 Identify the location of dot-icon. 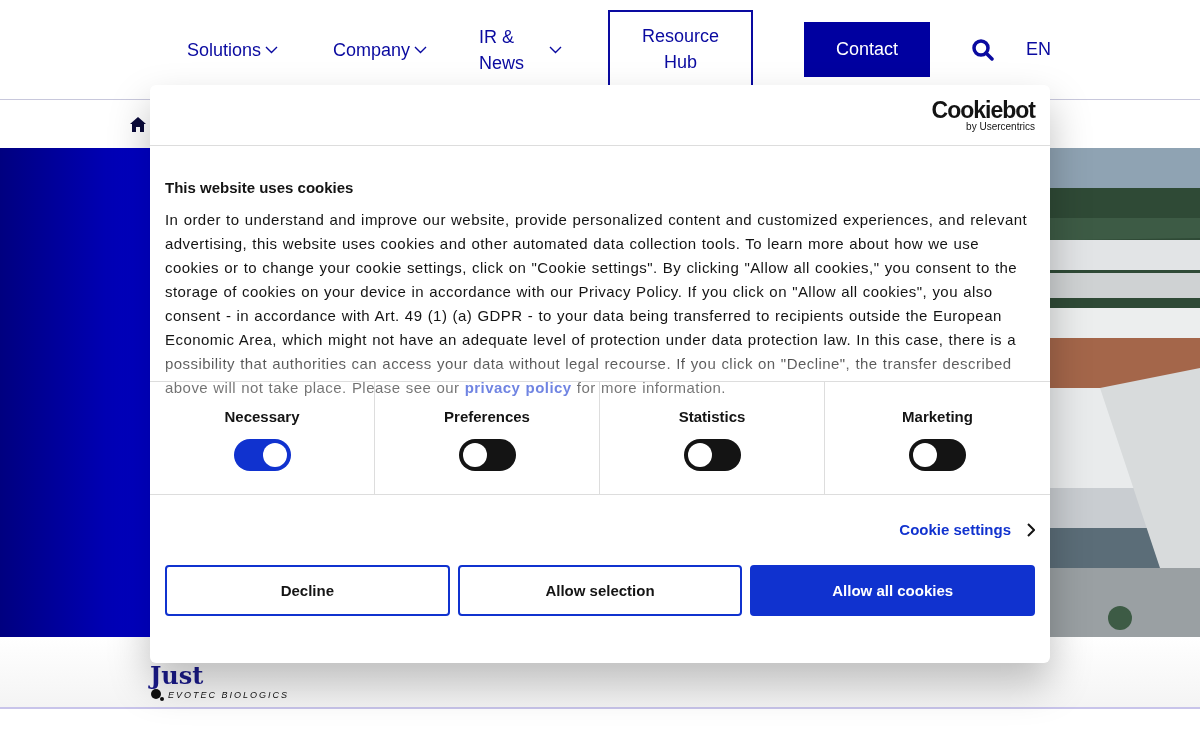
(157, 694).